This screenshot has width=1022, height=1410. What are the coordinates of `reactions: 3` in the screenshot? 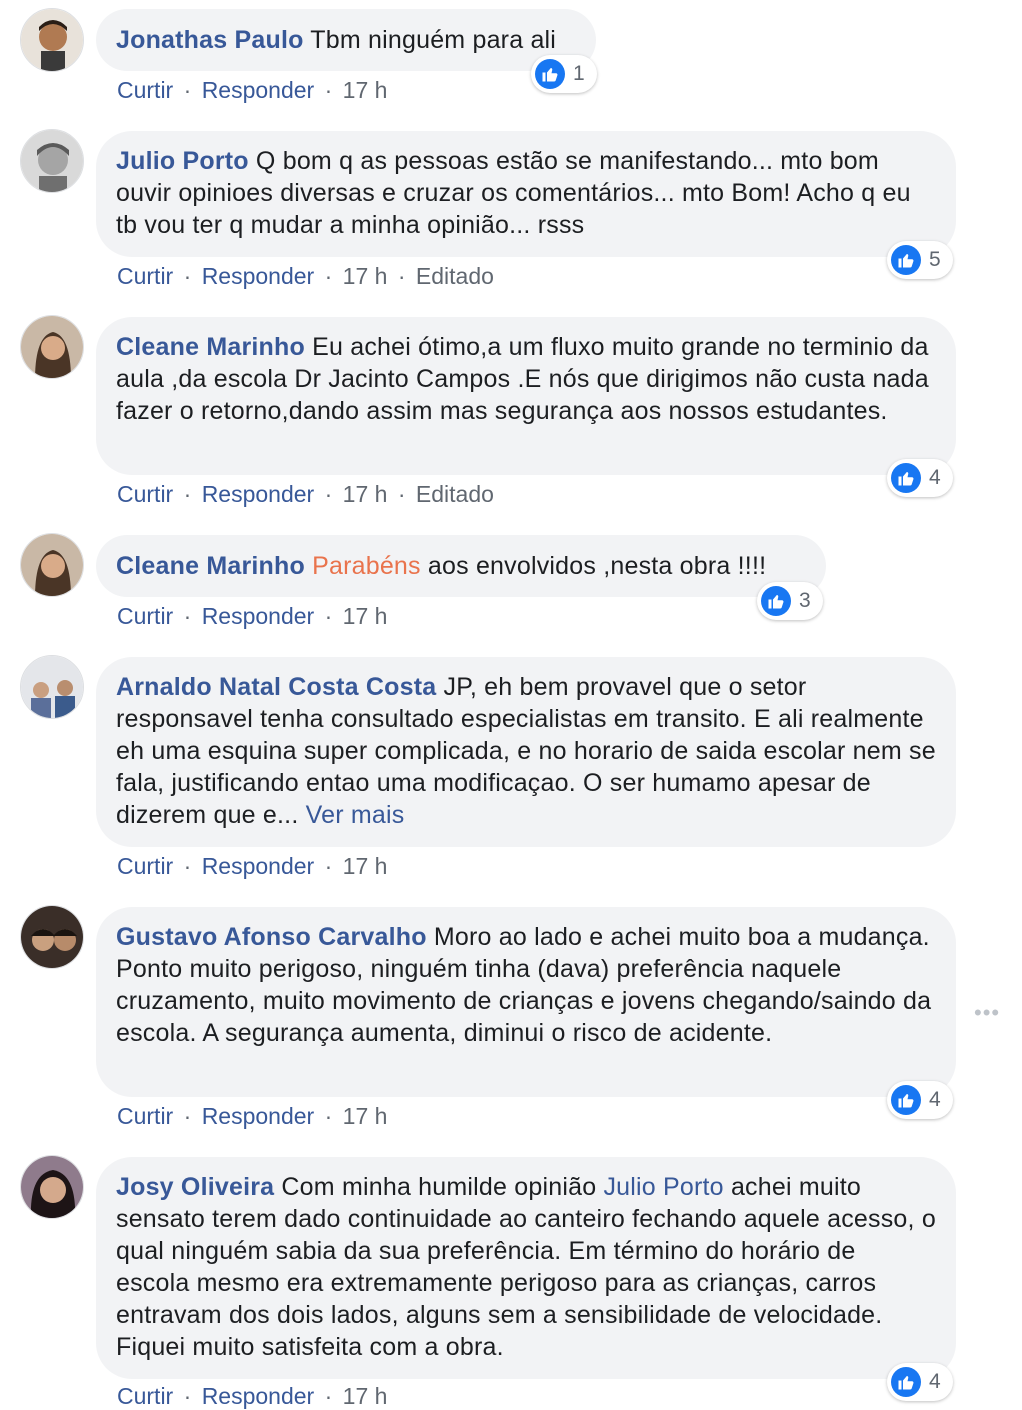 It's located at (790, 601).